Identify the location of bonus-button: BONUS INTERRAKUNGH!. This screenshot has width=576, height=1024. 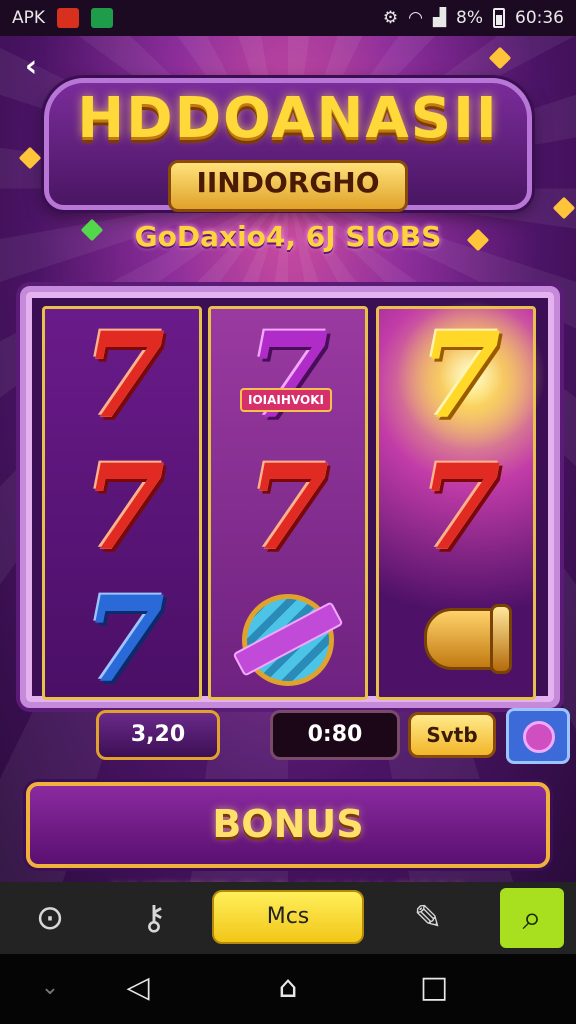
(288, 852).